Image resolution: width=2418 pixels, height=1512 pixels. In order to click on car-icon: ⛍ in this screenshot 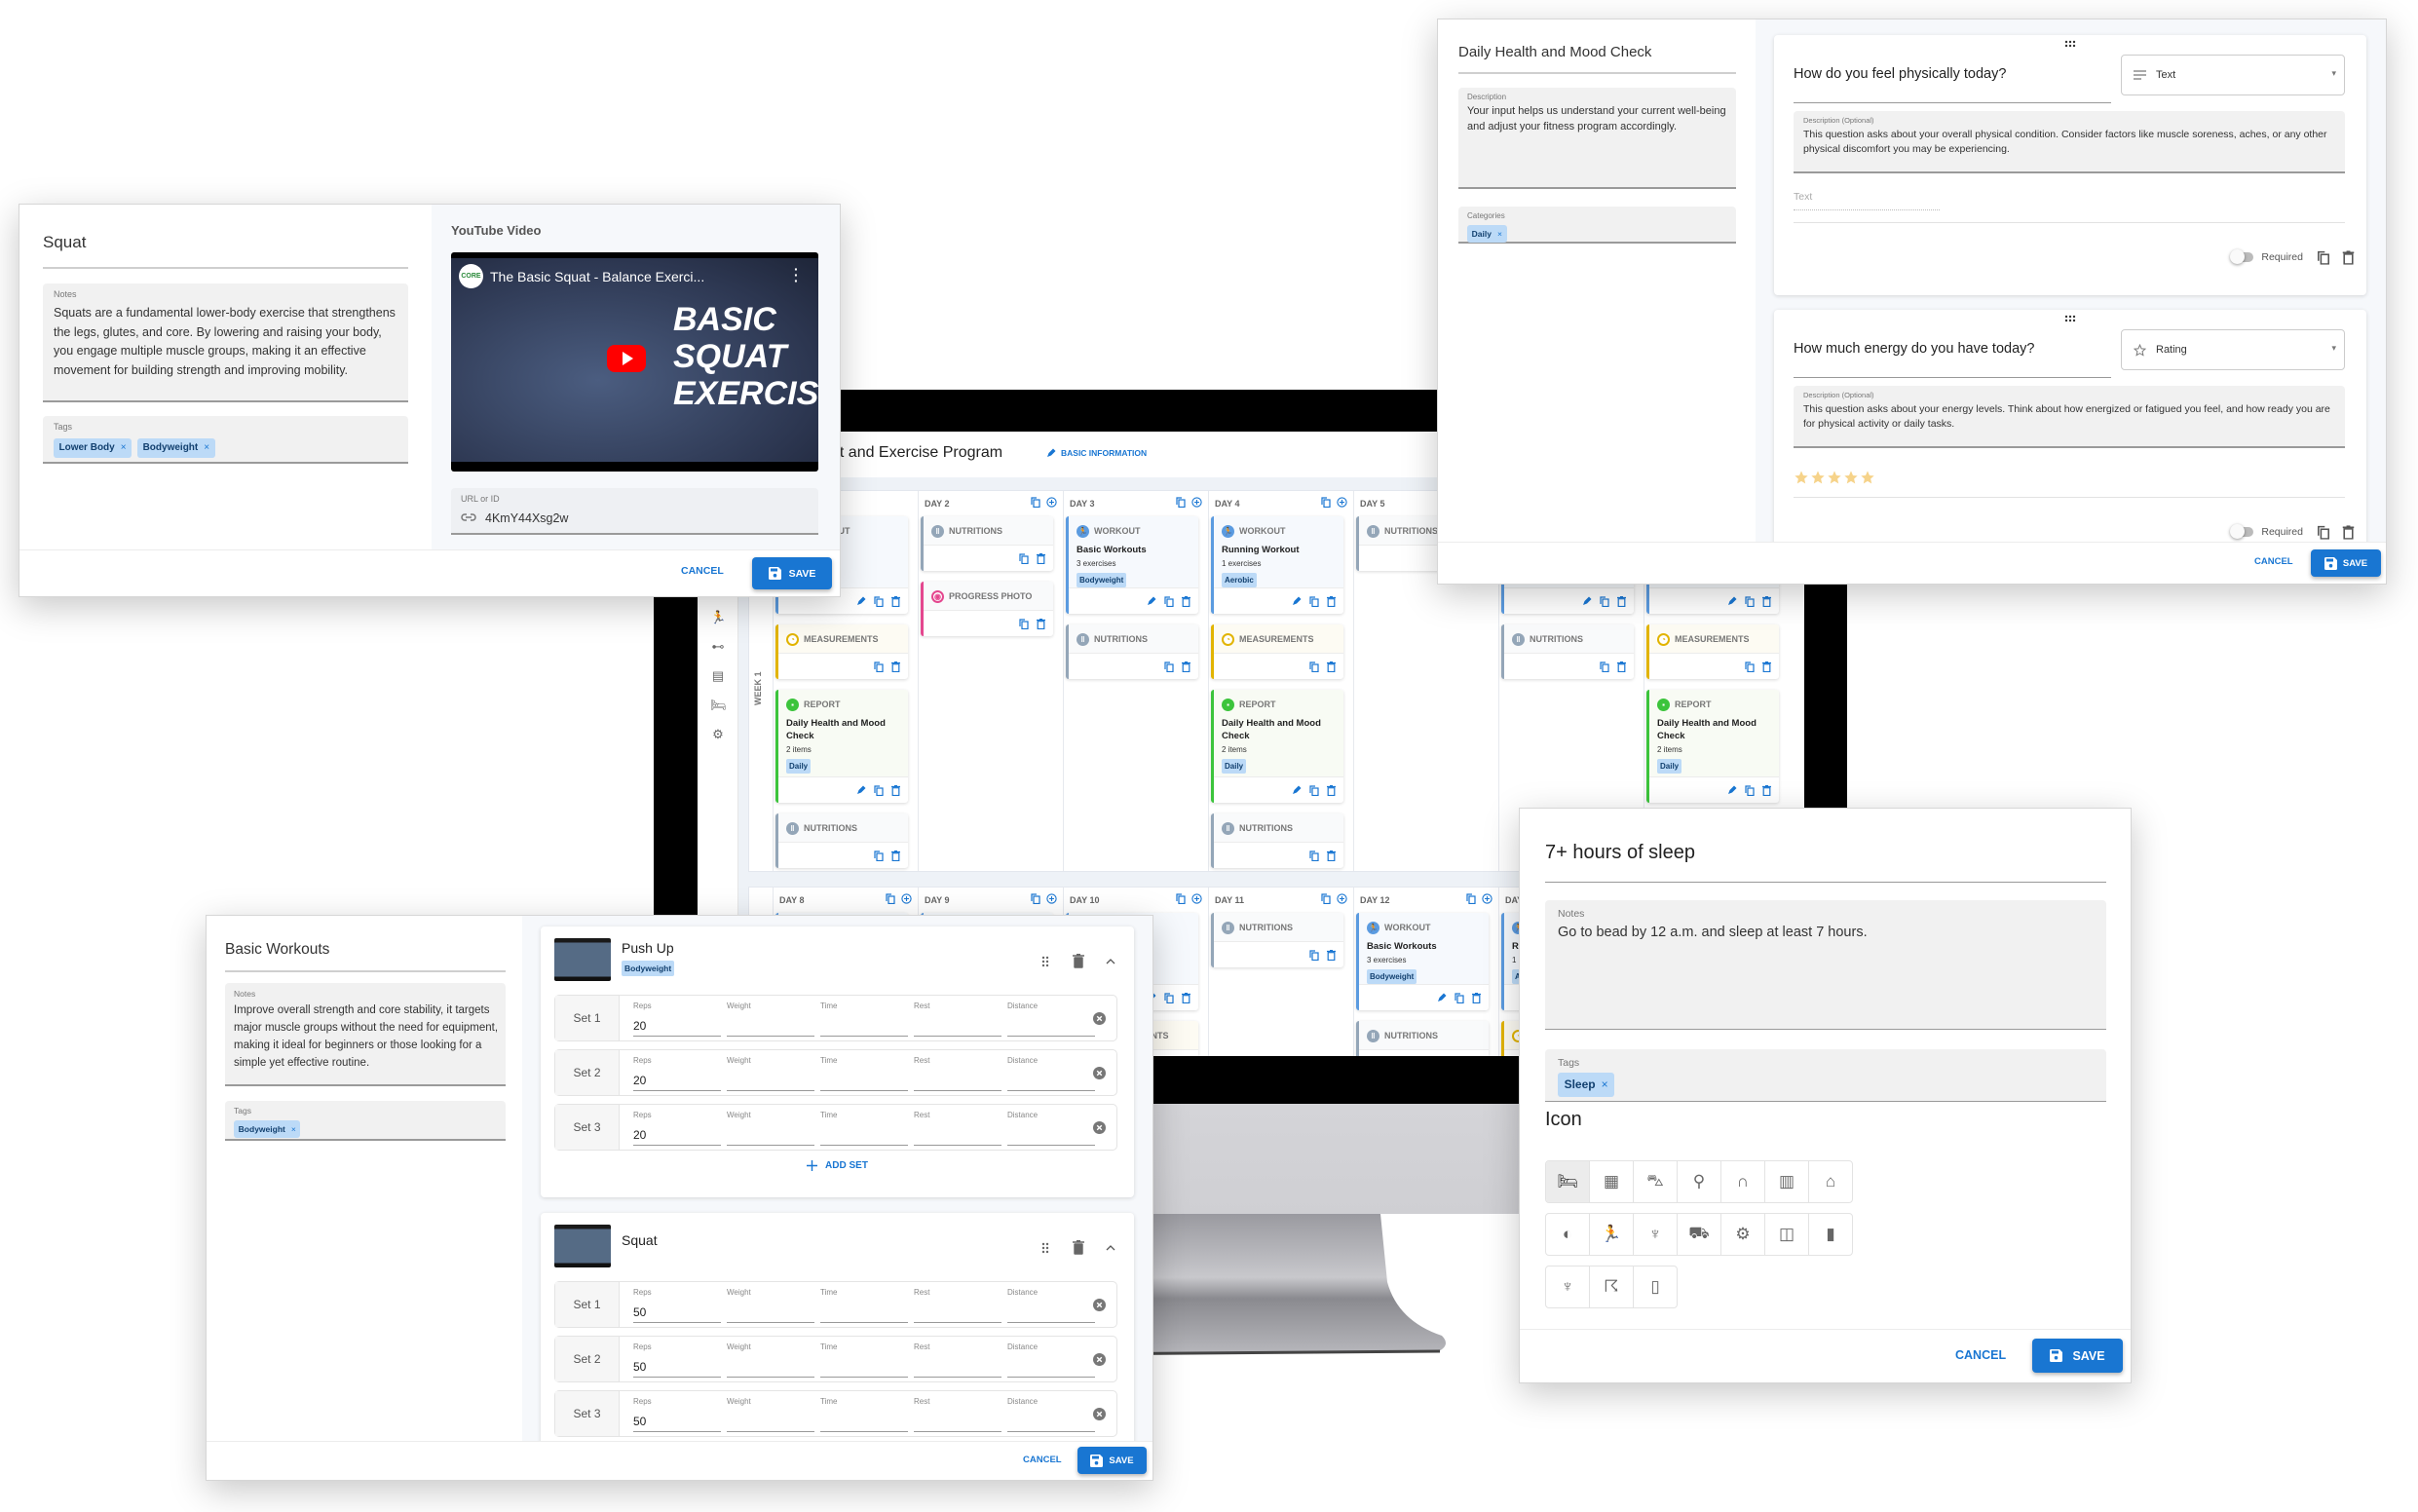, I will do `click(1656, 1181)`.